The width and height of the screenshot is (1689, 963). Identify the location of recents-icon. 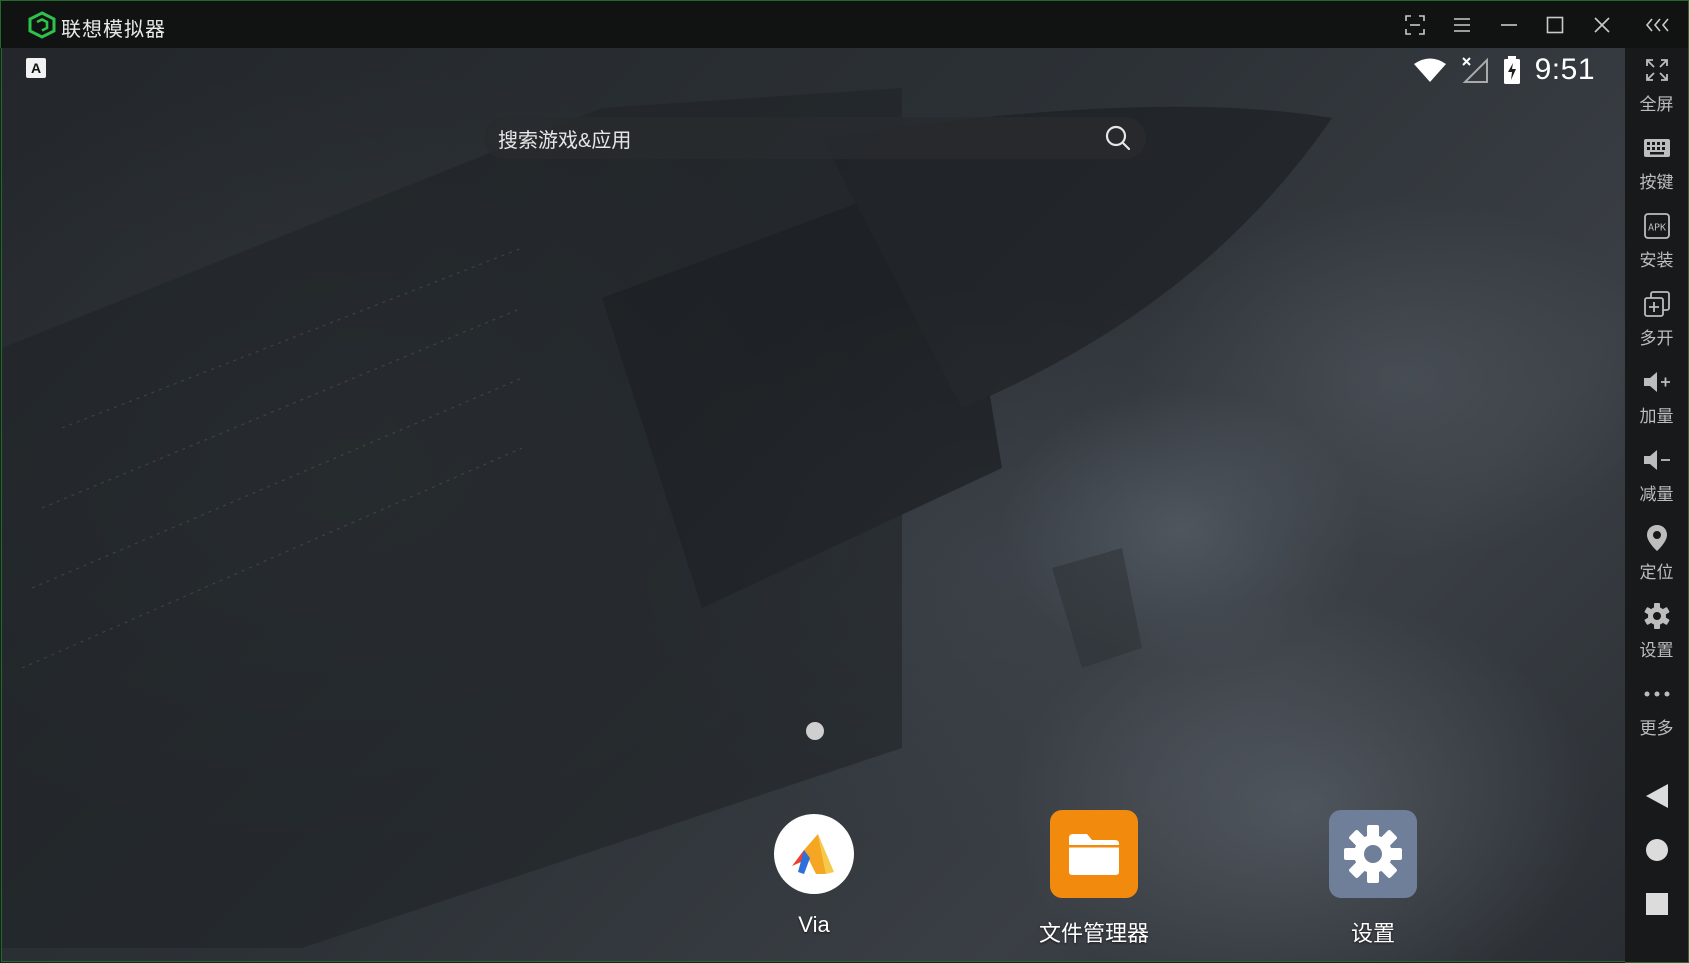
(1656, 904).